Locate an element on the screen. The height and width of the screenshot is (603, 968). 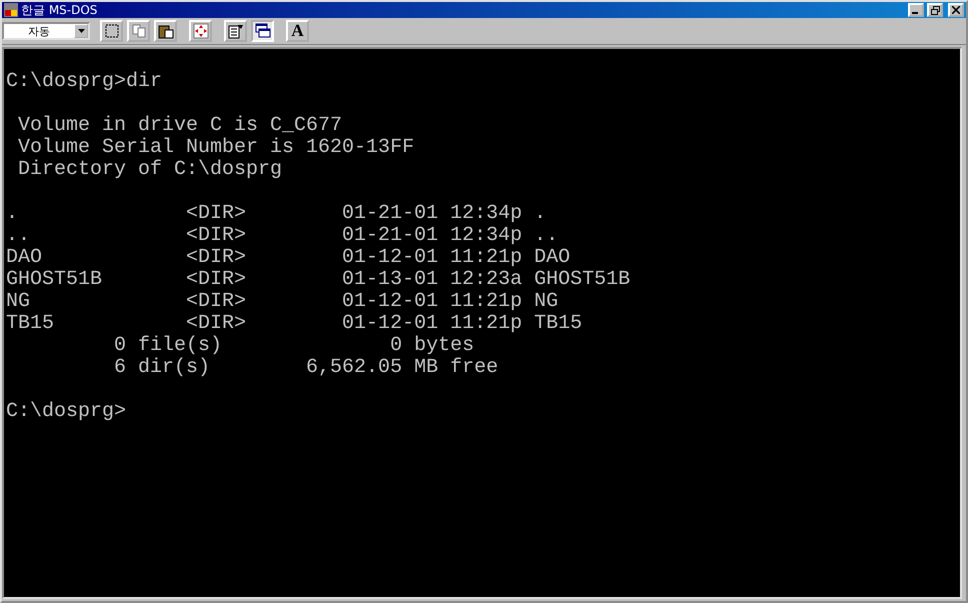
console-line: NG <DIR> 01-12-01 11:21p NG is located at coordinates (283, 302).